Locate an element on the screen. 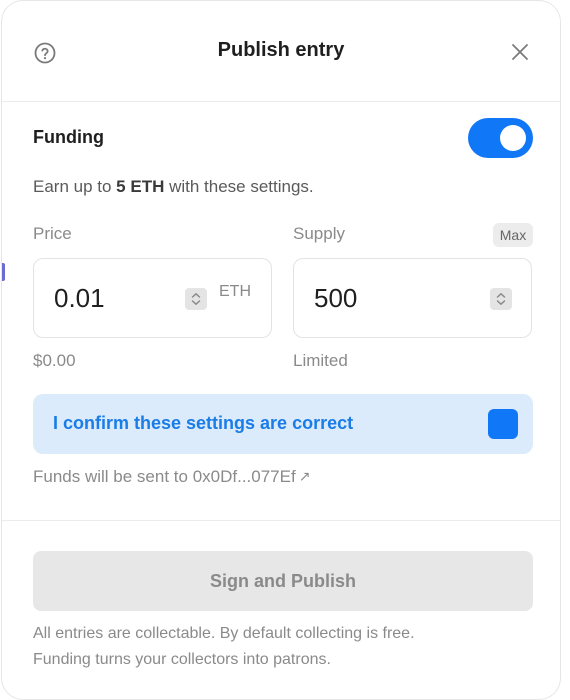  price-field: ETH is located at coordinates (152, 298).